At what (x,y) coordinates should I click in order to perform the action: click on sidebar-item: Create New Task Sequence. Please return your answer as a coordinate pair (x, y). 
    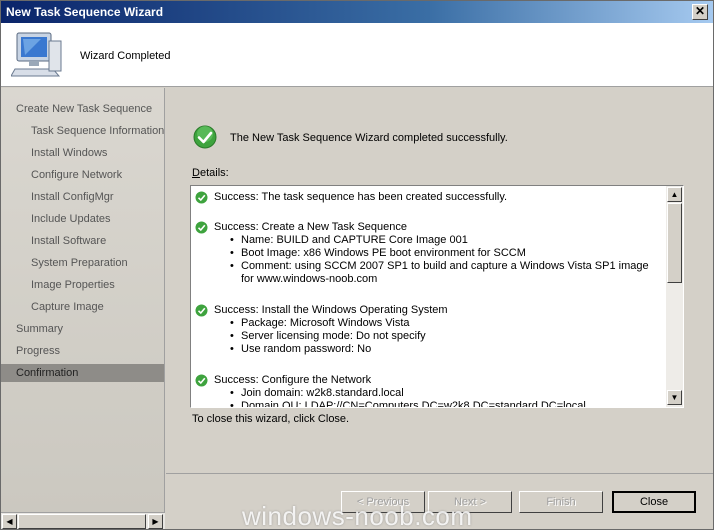
    Looking at the image, I should click on (82, 109).